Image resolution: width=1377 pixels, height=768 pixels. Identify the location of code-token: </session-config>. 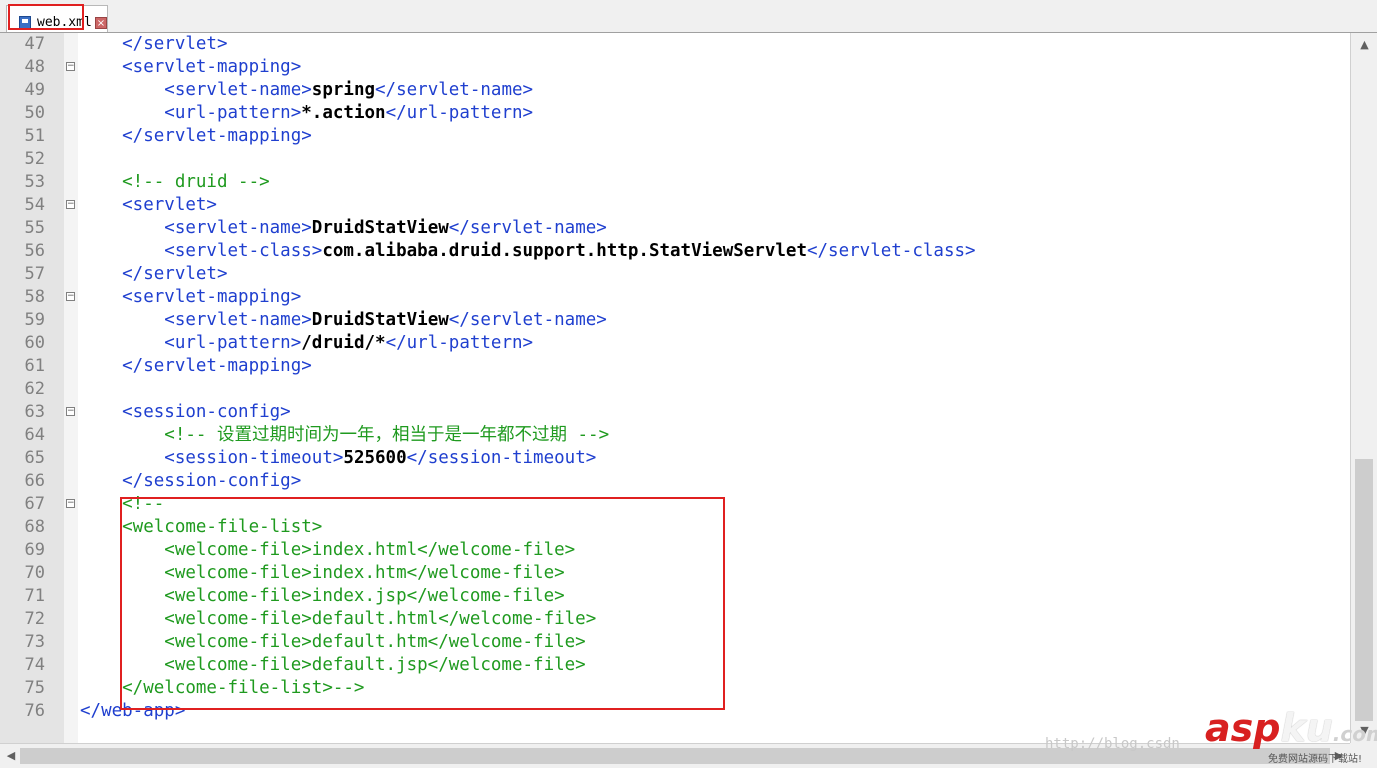
(191, 481).